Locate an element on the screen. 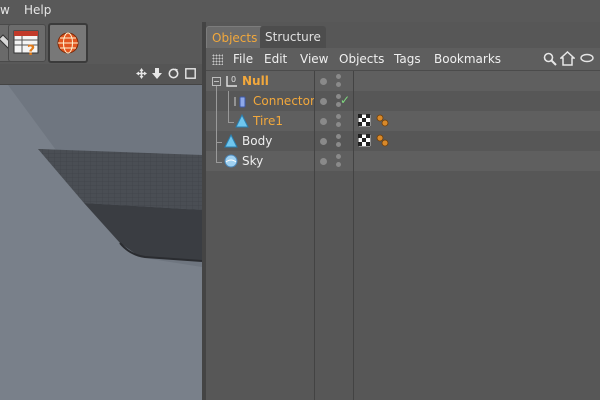 This screenshot has width=600, height=400. menu-bookmarks: Bookmarks is located at coordinates (467, 59).